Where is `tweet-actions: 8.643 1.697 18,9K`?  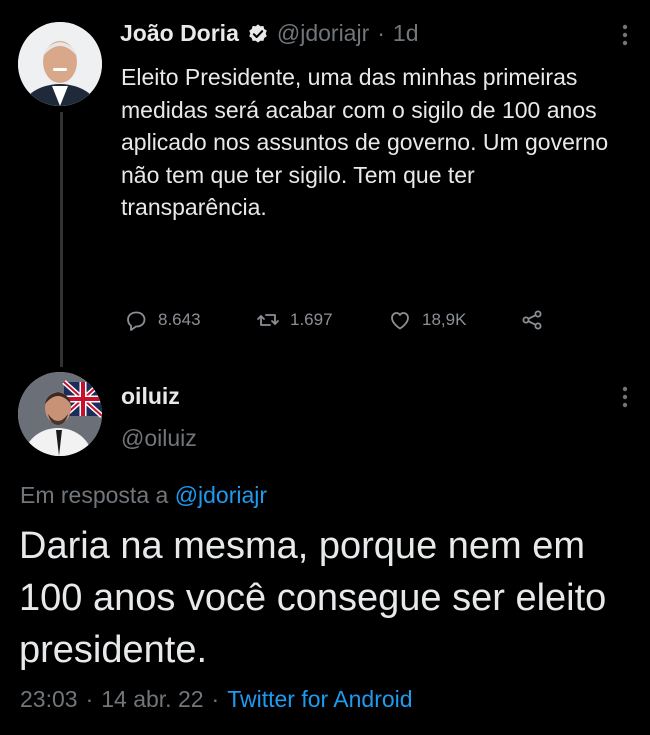
tweet-actions: 8.643 1.697 18,9K is located at coordinates (339, 322).